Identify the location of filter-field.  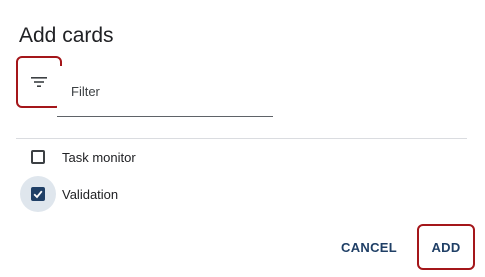
(165, 91).